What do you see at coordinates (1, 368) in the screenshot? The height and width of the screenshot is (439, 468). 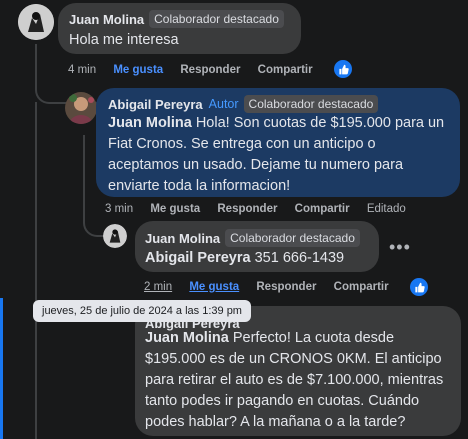 I see `focus-indicator` at bounding box center [1, 368].